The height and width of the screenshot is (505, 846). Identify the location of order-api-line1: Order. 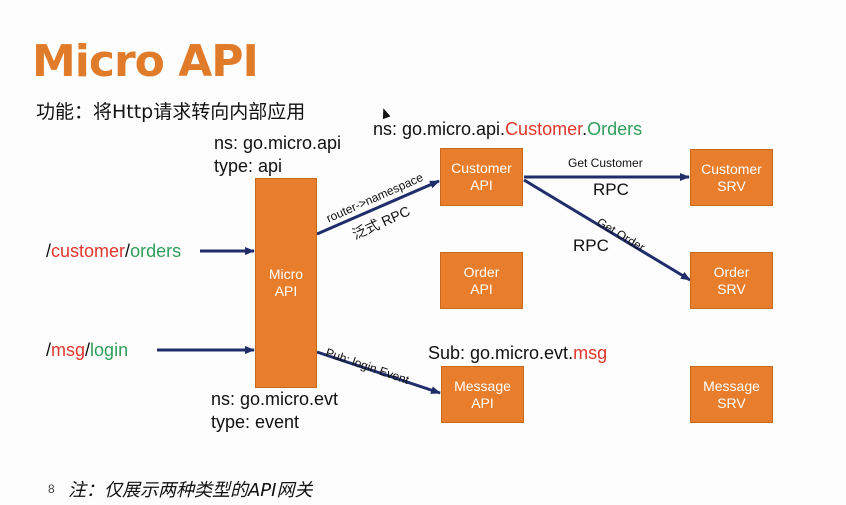
(481, 271).